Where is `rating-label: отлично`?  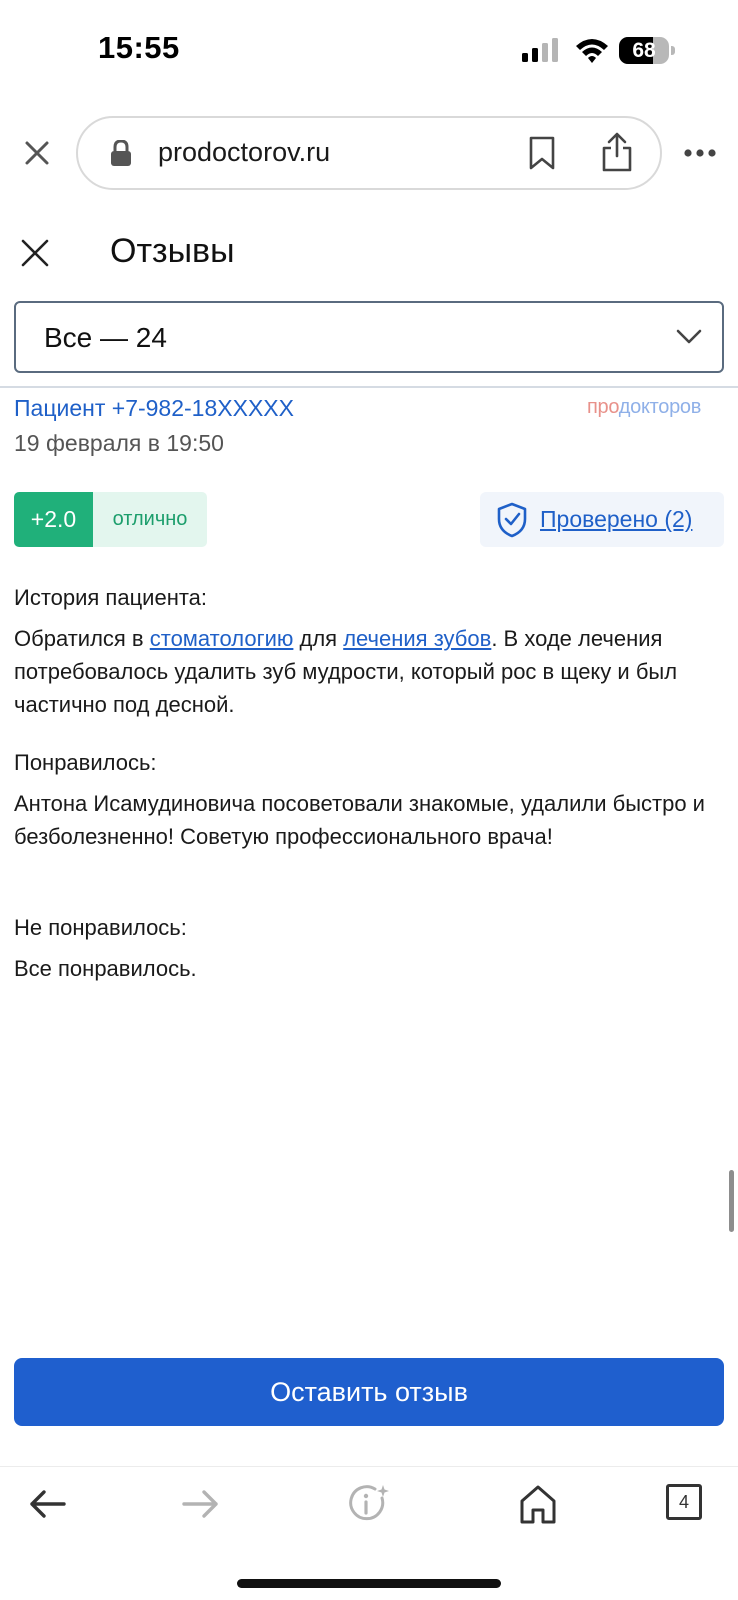 rating-label: отлично is located at coordinates (150, 519).